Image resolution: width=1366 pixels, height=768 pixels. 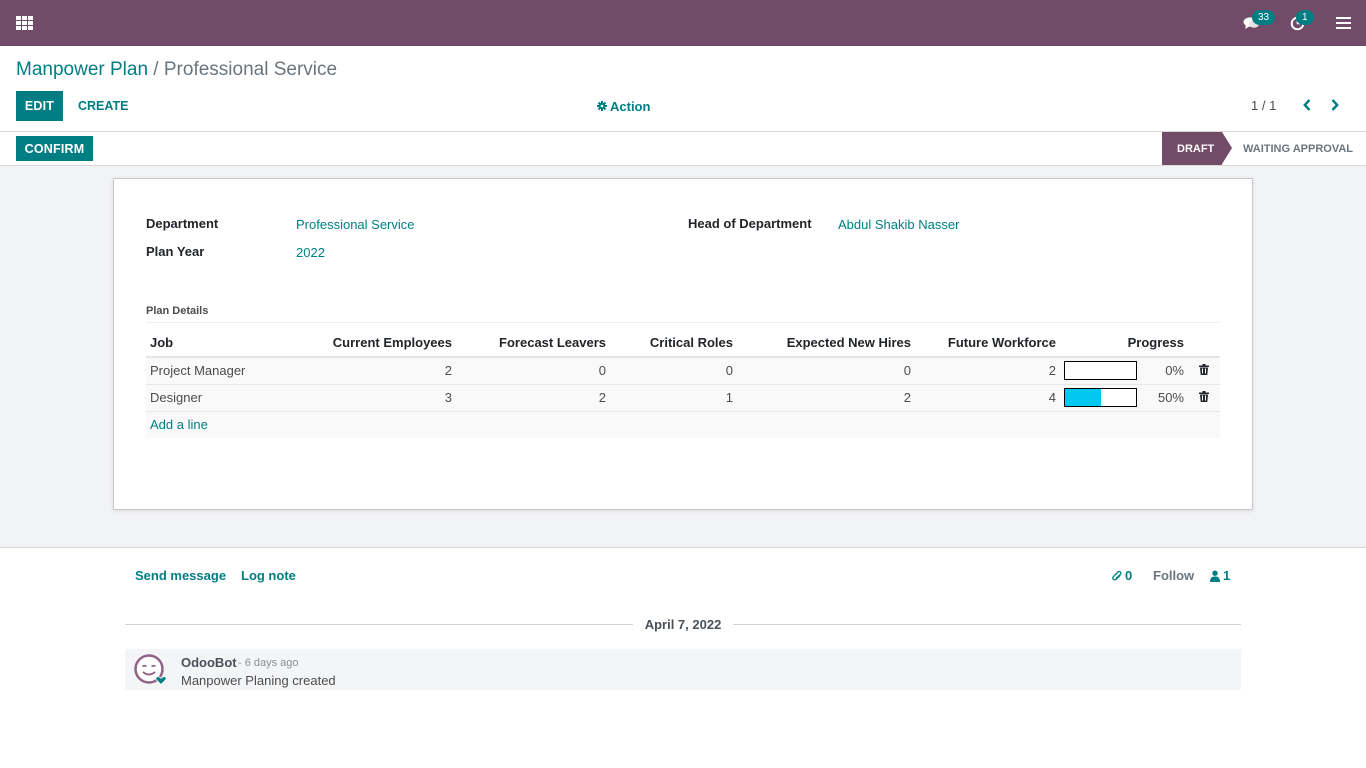 I want to click on breadcrumb: Manpower Plan / Professional Service, so click(x=176, y=70).